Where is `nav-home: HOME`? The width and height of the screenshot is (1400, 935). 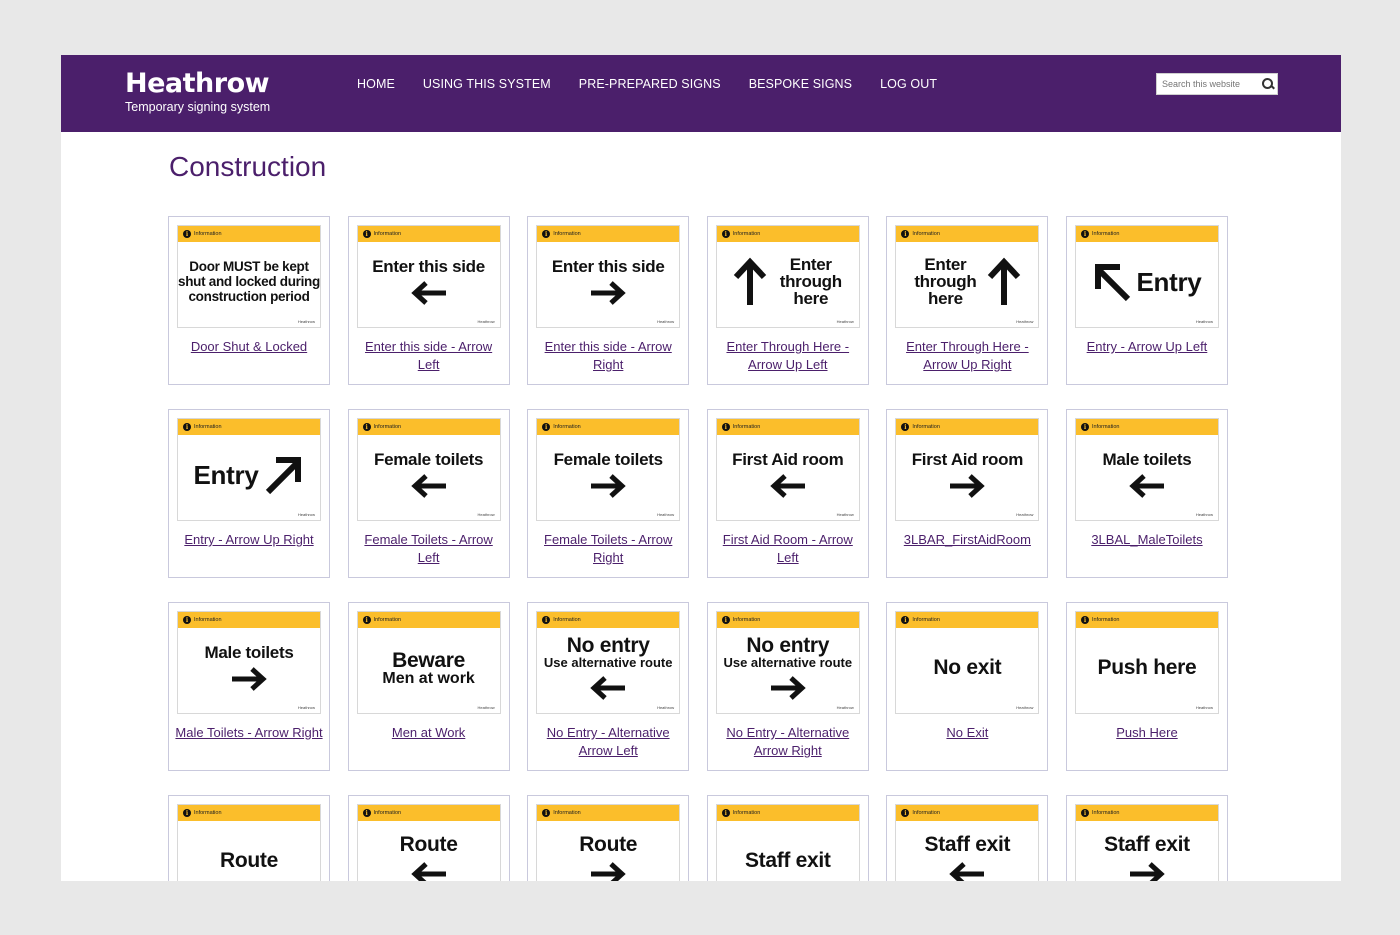
nav-home: HOME is located at coordinates (376, 84).